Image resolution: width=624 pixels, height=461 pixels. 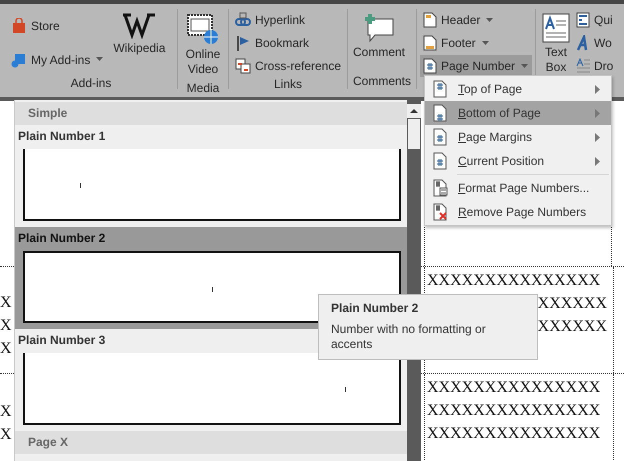 I want to click on comment-button: Comment, so click(x=379, y=36).